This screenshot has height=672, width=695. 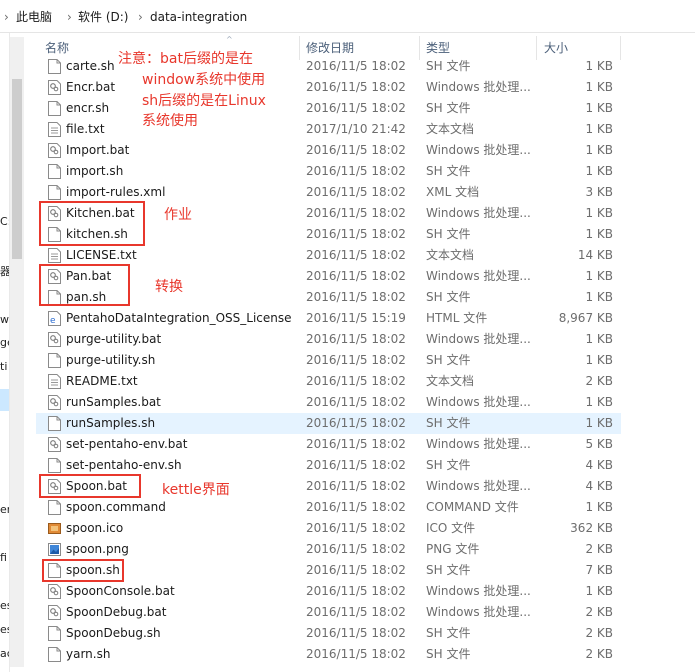 What do you see at coordinates (595, 255) in the screenshot?
I see `file-size: 14 KB` at bounding box center [595, 255].